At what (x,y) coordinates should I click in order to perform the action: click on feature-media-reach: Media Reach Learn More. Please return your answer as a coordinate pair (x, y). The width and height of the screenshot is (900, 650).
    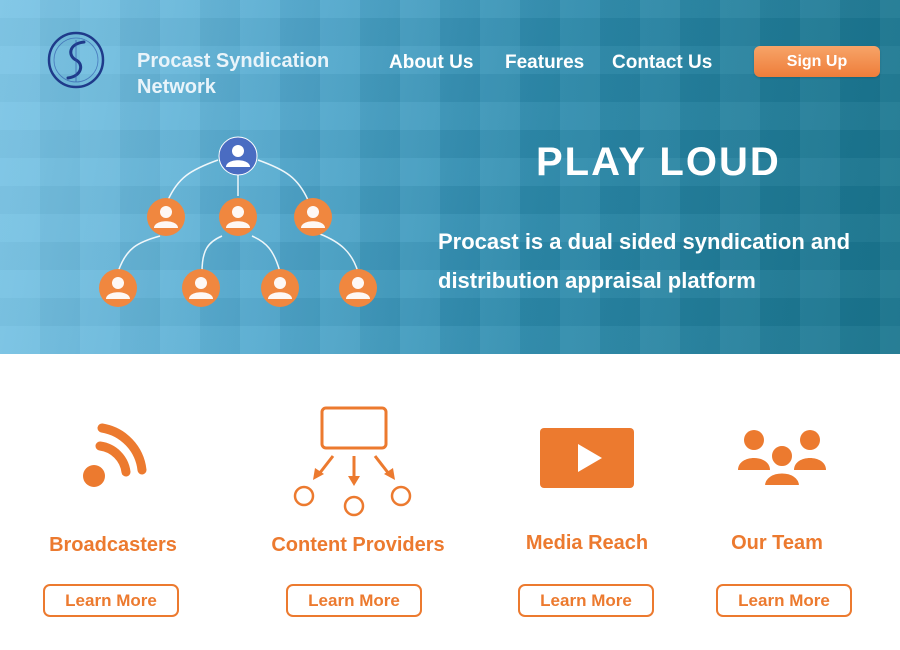
    Looking at the image, I should click on (587, 515).